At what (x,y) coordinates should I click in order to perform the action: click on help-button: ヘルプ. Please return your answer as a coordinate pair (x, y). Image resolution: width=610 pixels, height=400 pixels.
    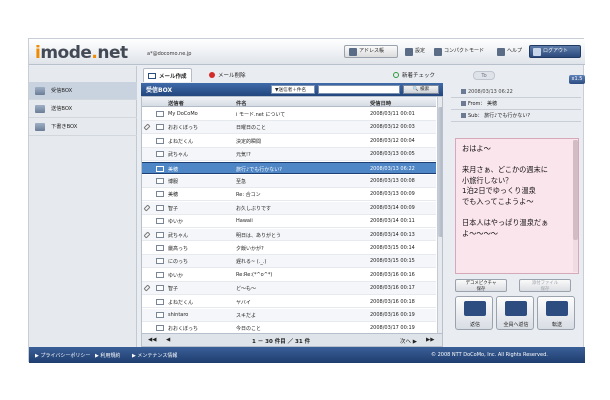
    Looking at the image, I should click on (509, 51).